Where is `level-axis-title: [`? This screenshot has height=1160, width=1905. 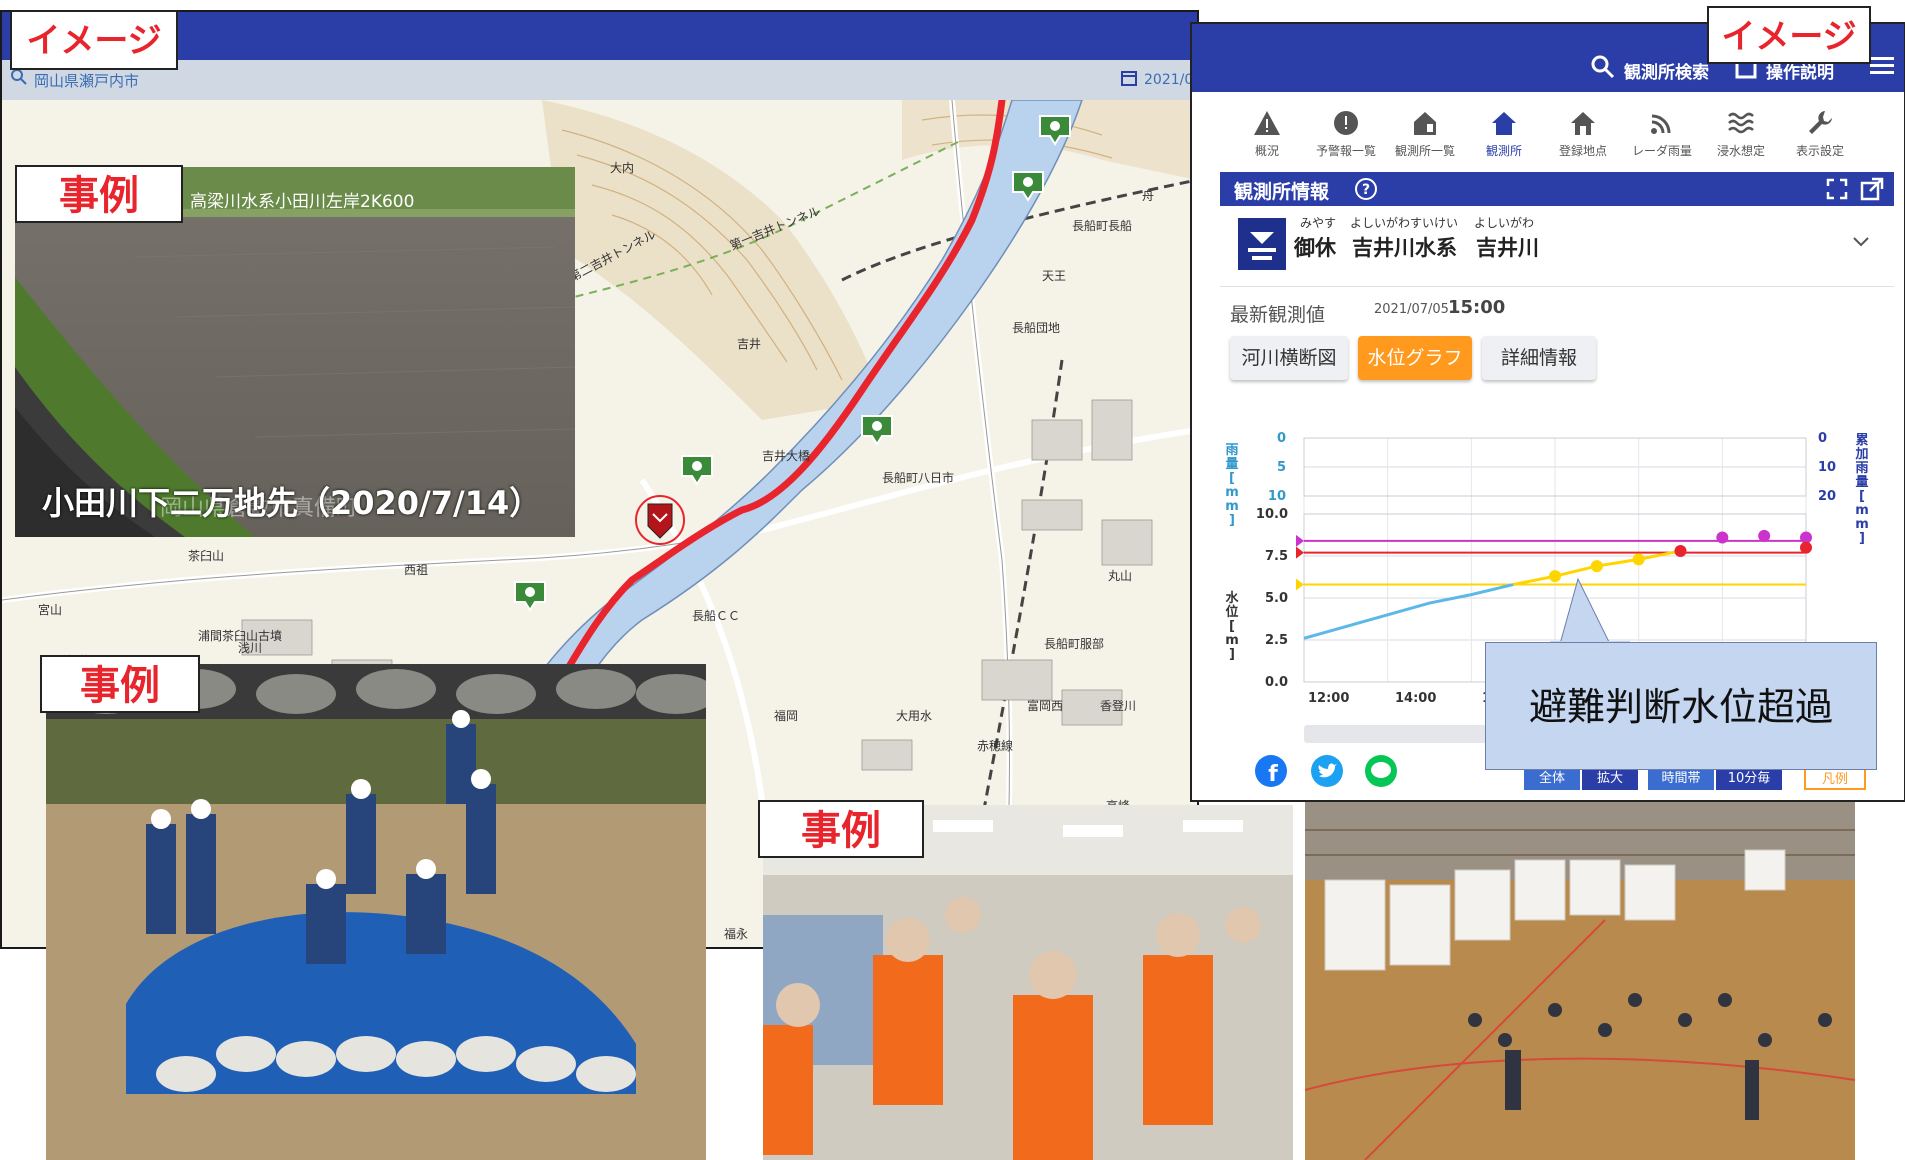
level-axis-title: [ is located at coordinates (1232, 626).